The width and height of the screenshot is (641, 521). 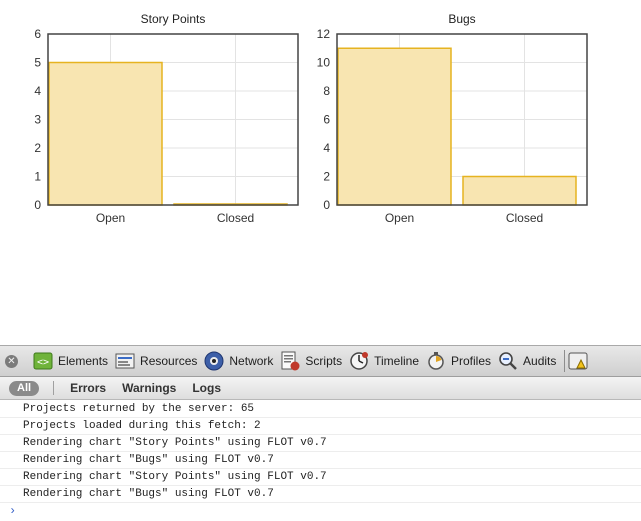 What do you see at coordinates (578, 361) in the screenshot?
I see `console-icon` at bounding box center [578, 361].